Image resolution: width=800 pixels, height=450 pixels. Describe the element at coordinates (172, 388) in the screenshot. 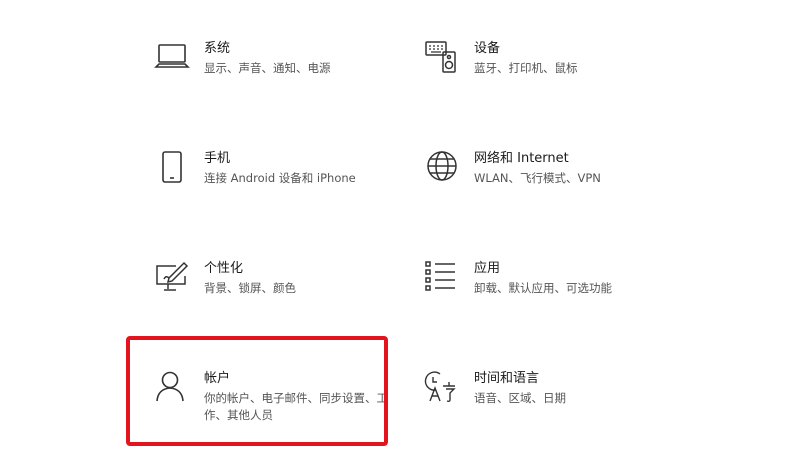

I see `person-icon` at that location.